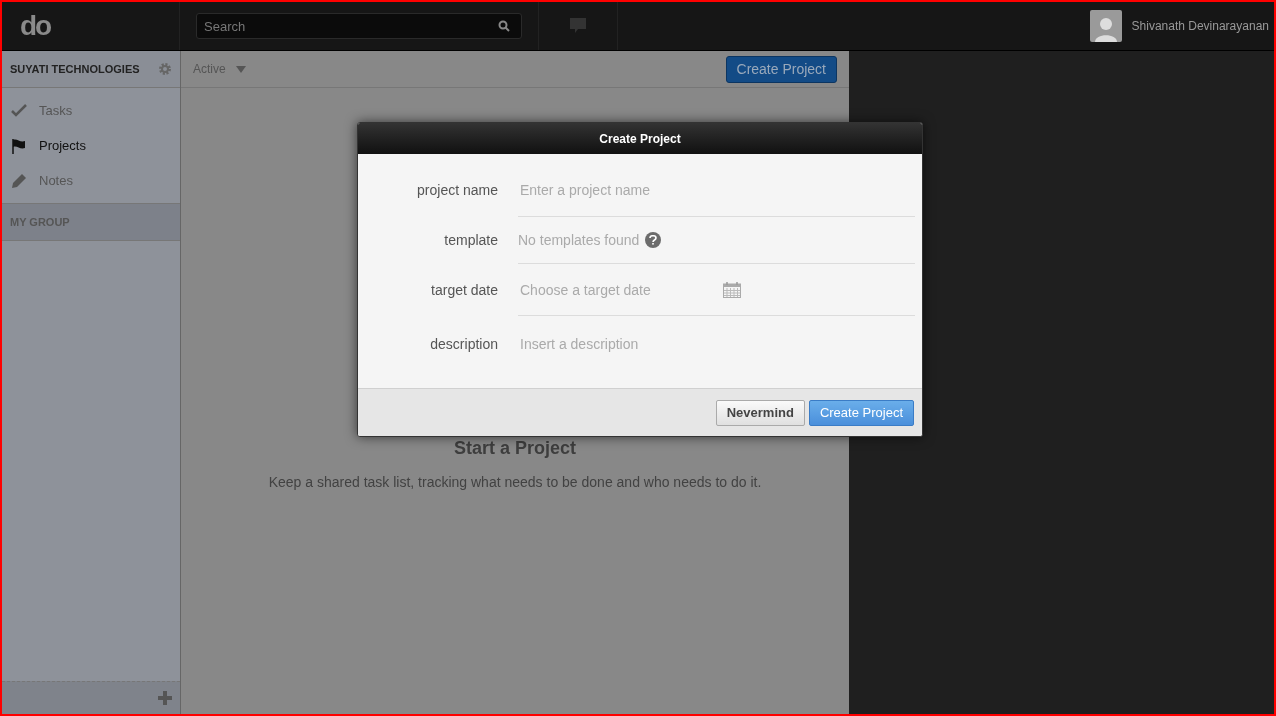  I want to click on nav-item: Projects, so click(91, 145).